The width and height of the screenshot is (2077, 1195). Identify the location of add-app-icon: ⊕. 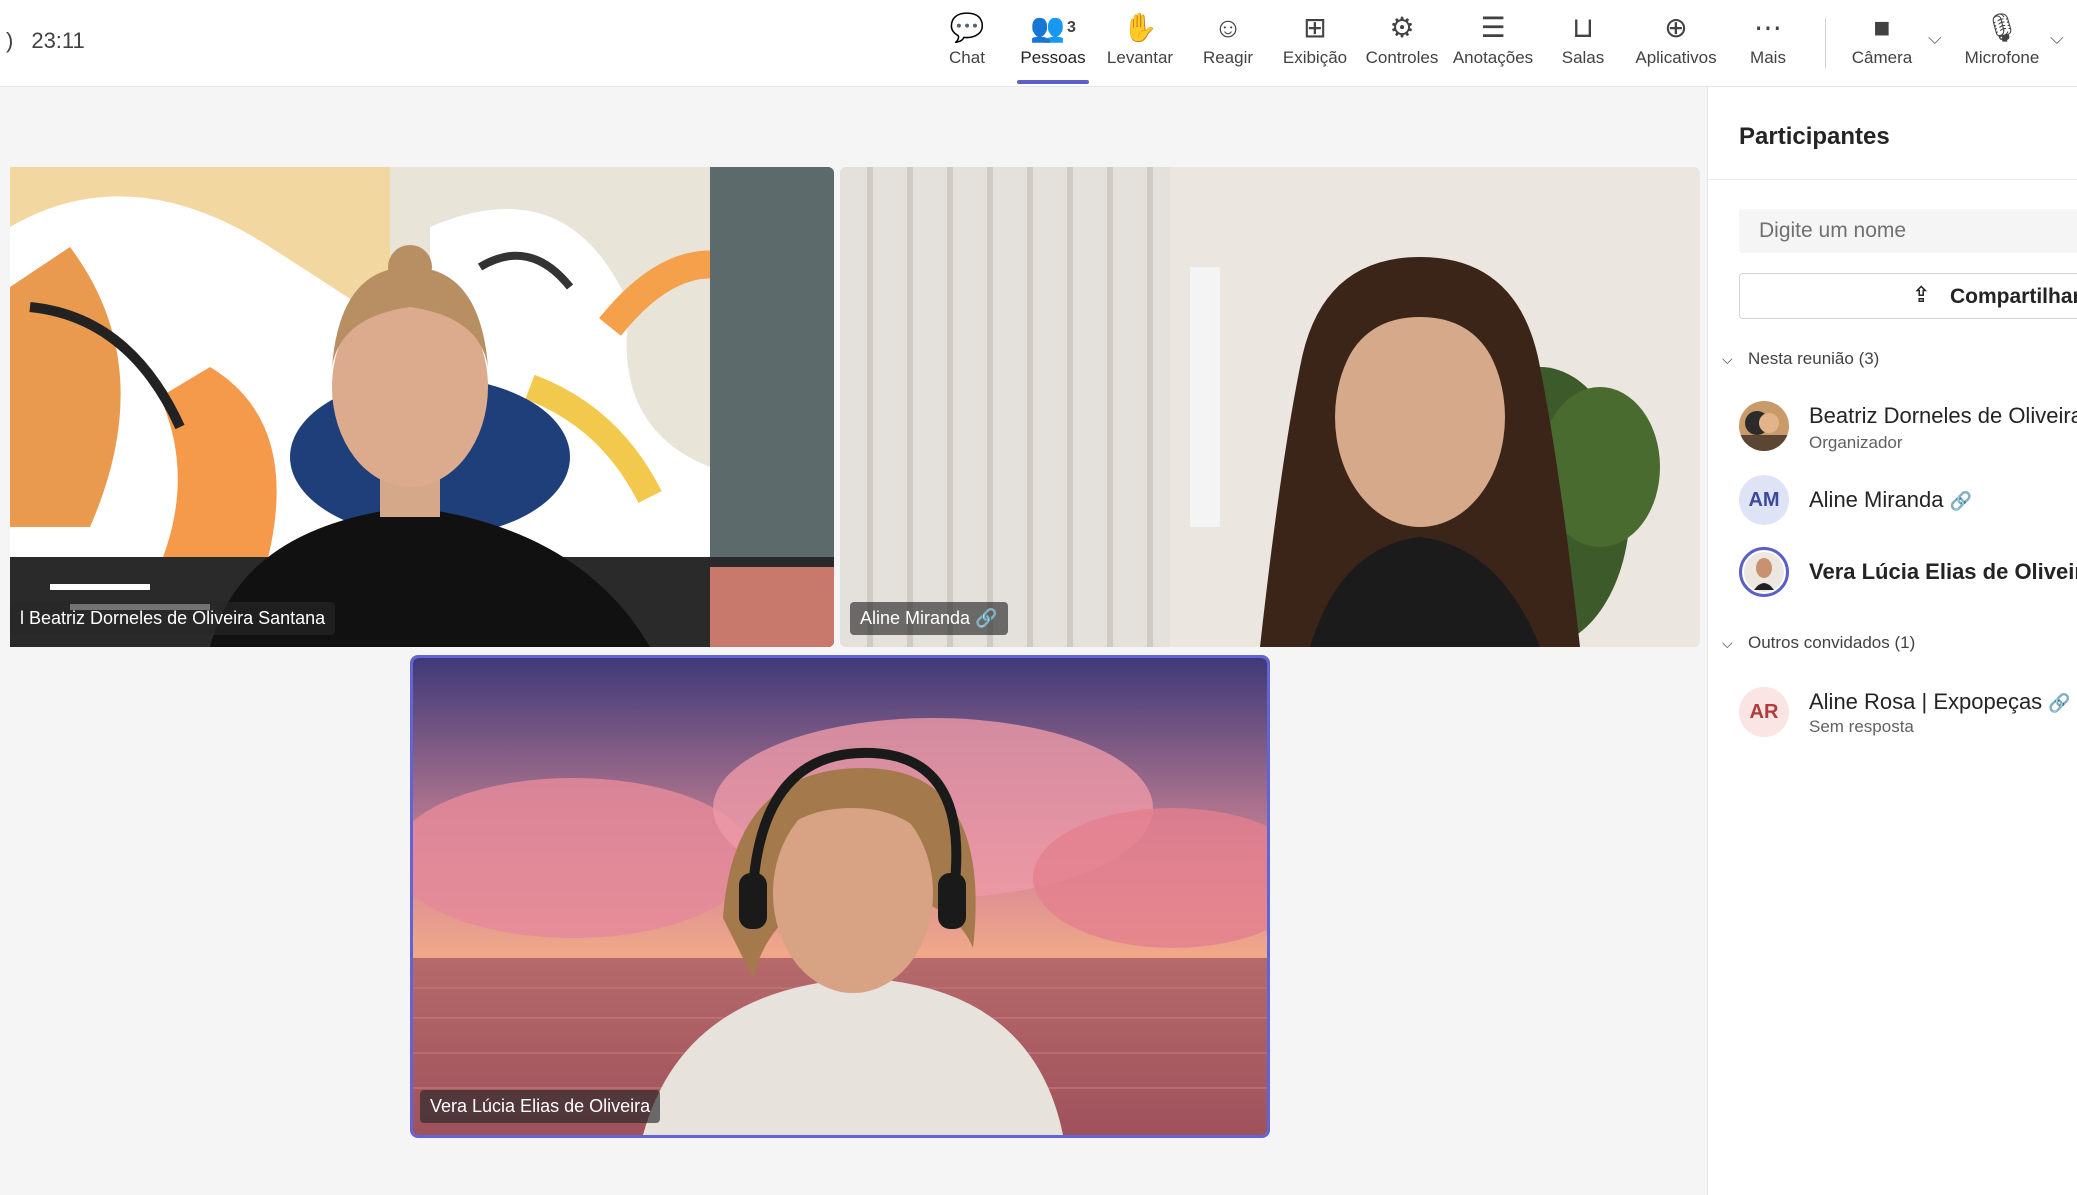
(1676, 27).